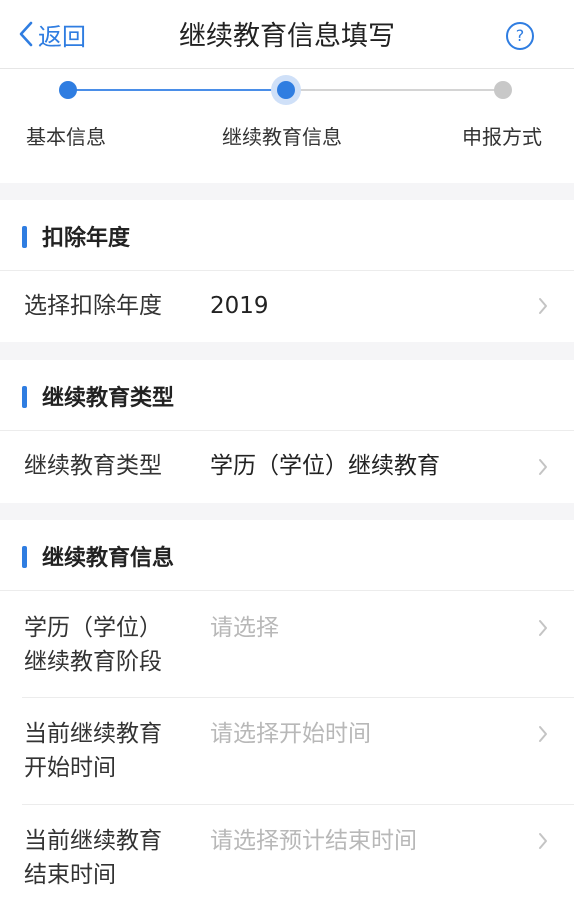 Image resolution: width=574 pixels, height=918 pixels. I want to click on section-title: 继续教育信息, so click(108, 558).